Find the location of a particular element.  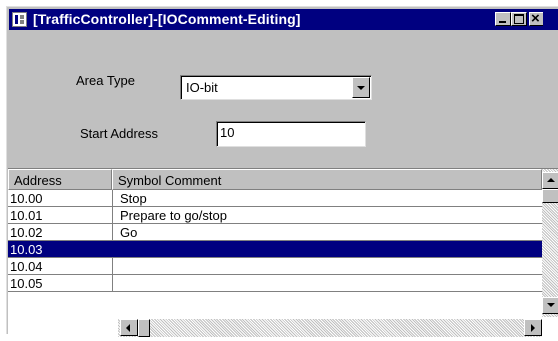

table-row: 10.02 Go is located at coordinates (275, 232).